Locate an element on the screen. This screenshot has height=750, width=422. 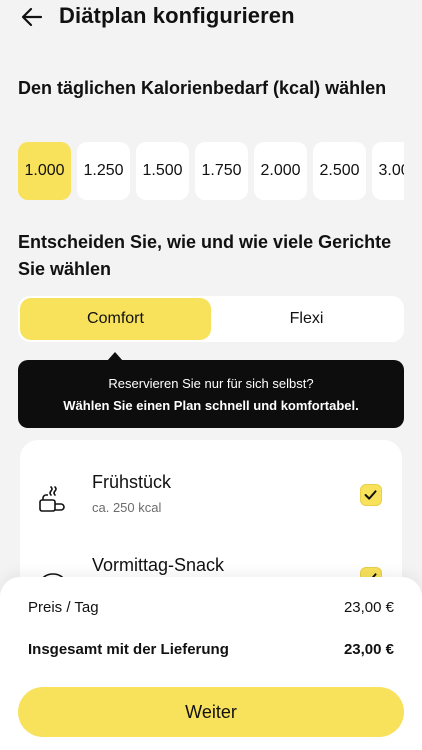
kcal-option-1500: 1.500 is located at coordinates (162, 171).